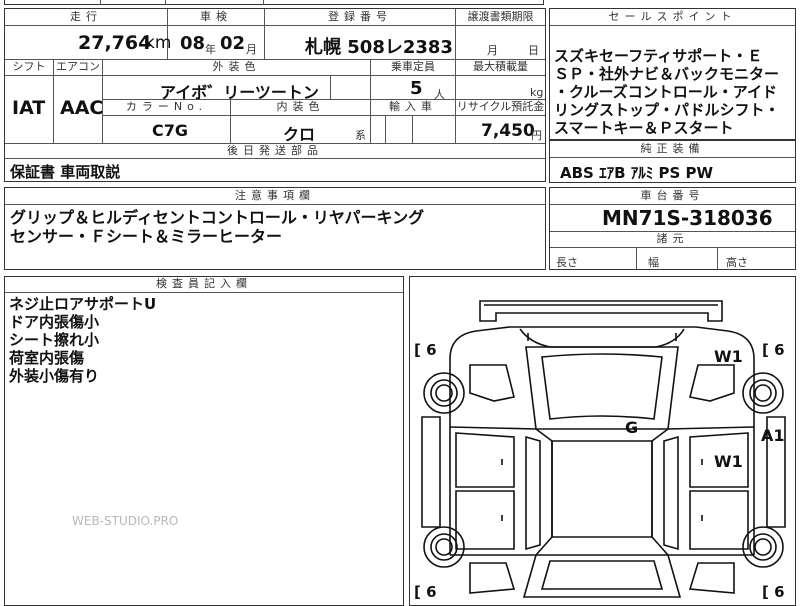 The width and height of the screenshot is (800, 606). Describe the element at coordinates (500, 16) in the screenshot. I see `transfer-deadline-header: 譲渡書類期限` at that location.